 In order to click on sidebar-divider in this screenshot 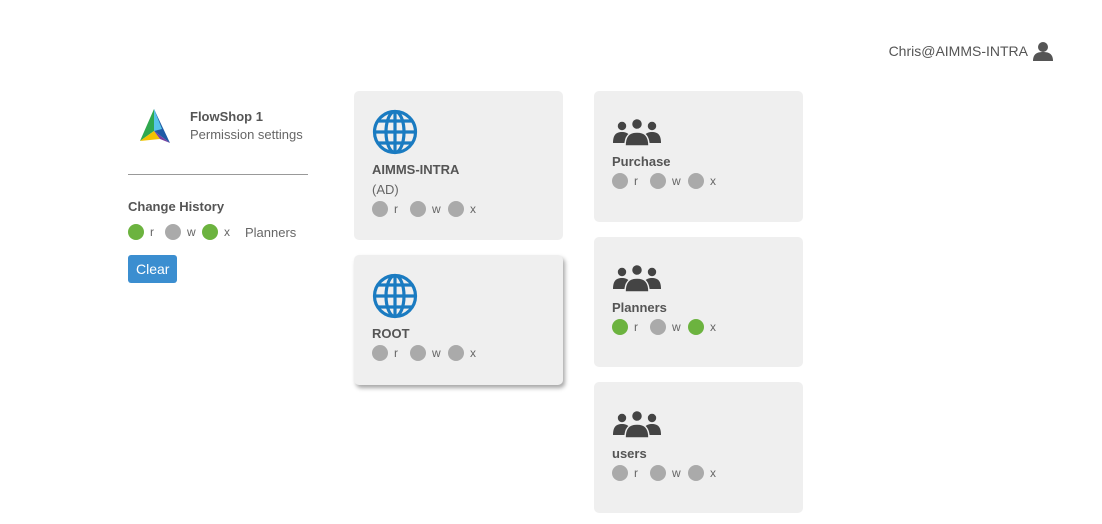, I will do `click(218, 174)`.